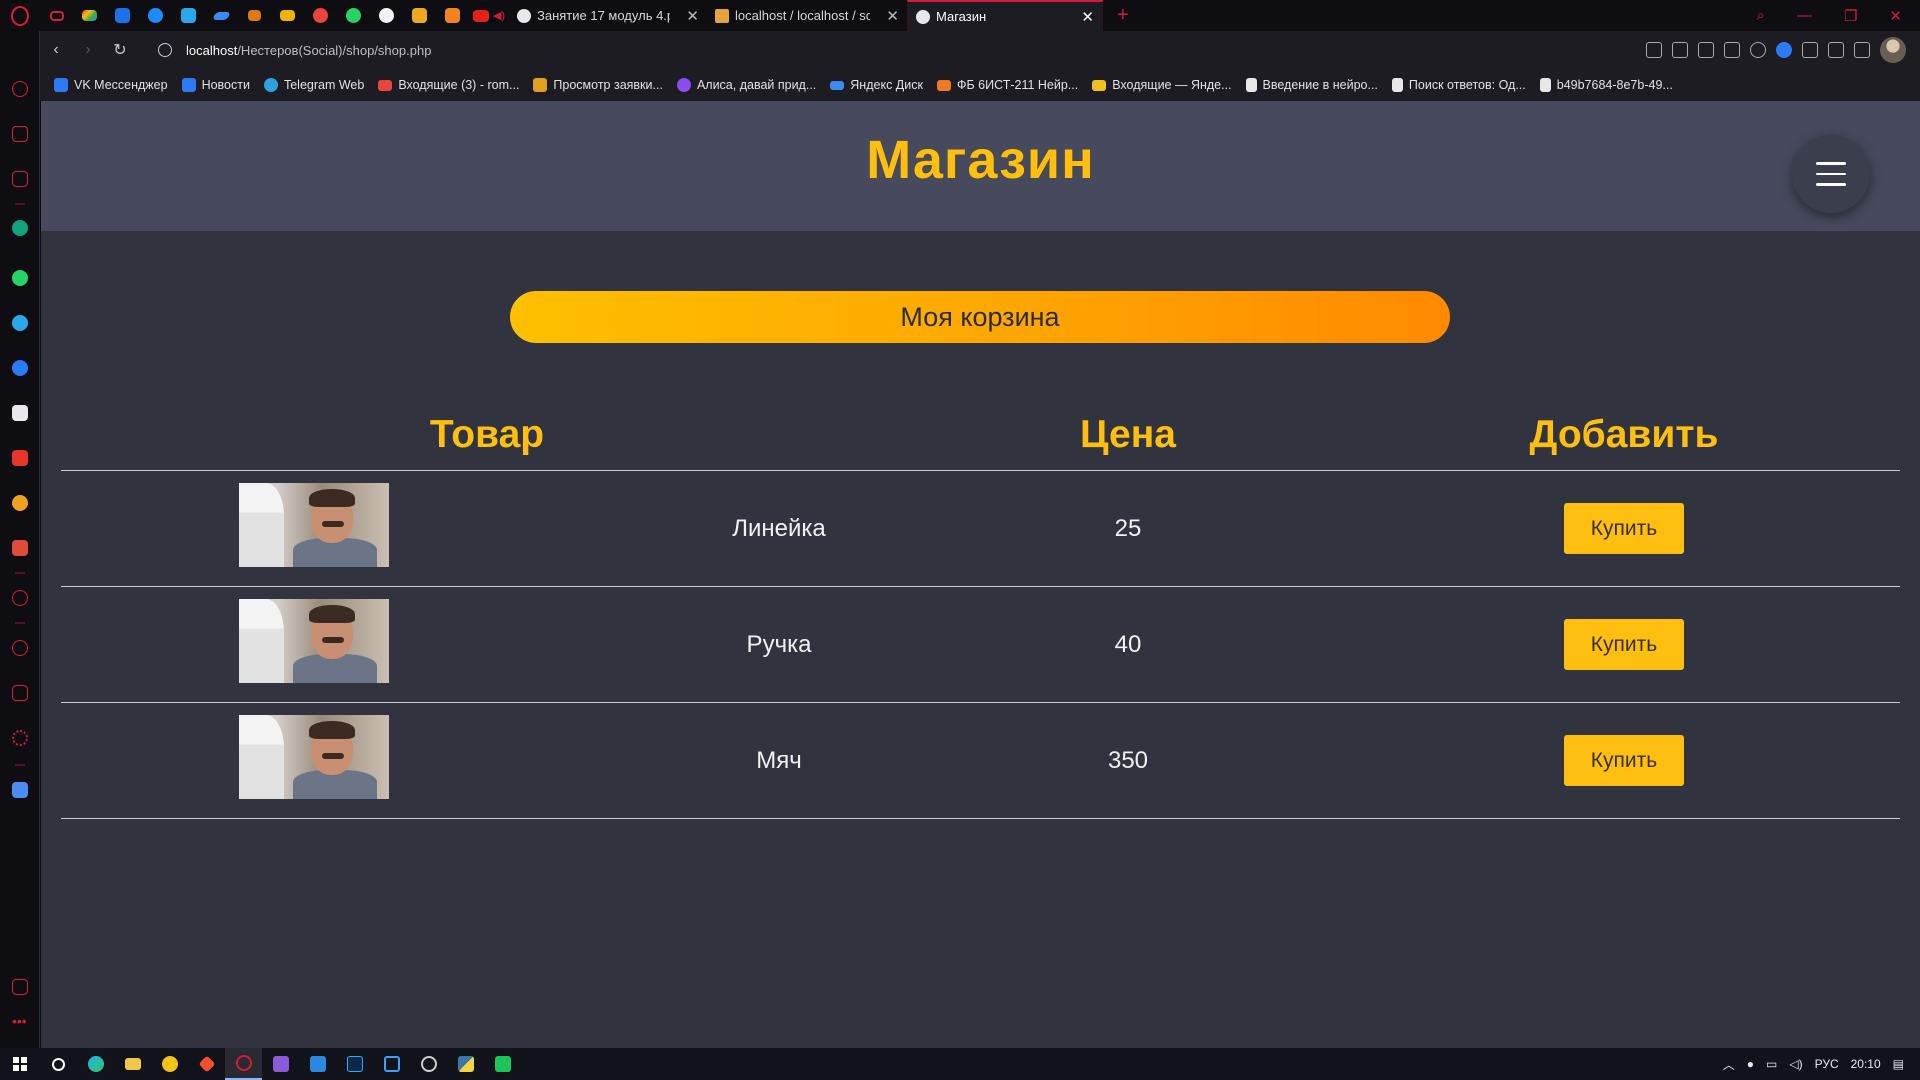 The width and height of the screenshot is (1920, 1080). What do you see at coordinates (1804, 15) in the screenshot?
I see `minimize-button: —` at bounding box center [1804, 15].